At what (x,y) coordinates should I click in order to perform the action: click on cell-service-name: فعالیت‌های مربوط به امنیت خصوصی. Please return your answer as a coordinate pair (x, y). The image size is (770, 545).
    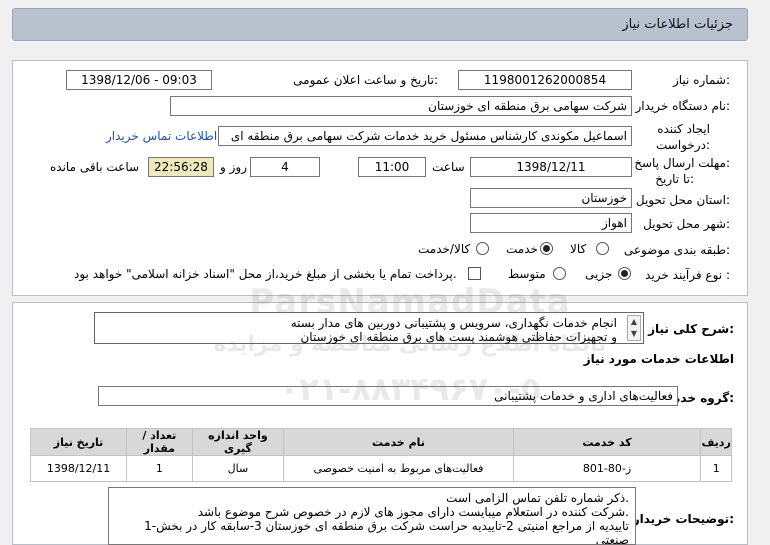
    Looking at the image, I should click on (398, 468).